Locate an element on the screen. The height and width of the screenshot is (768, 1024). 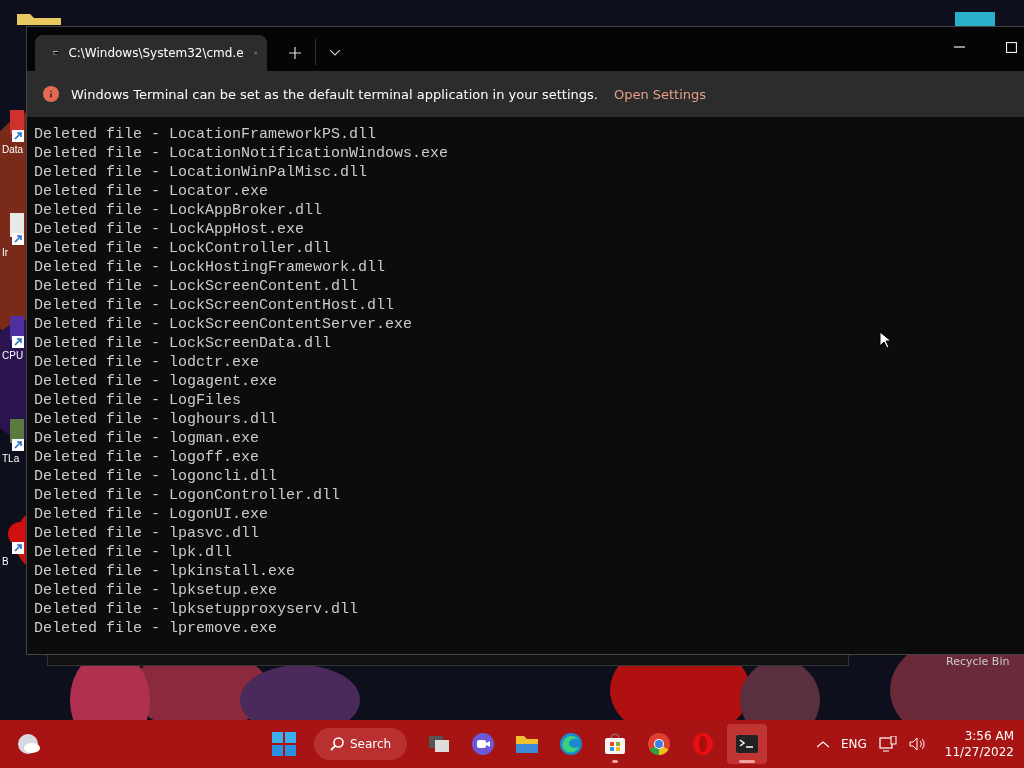
windows-start-icon is located at coordinates (284, 744).